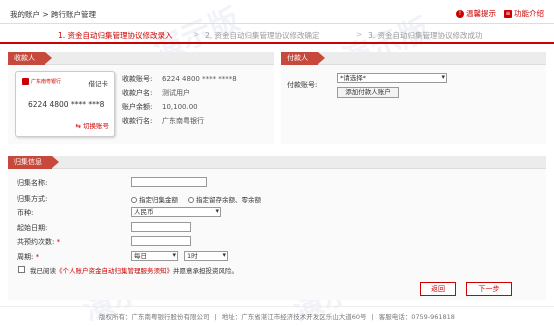 This screenshot has width=554, height=327. Describe the element at coordinates (206, 256) in the screenshot. I see `hour-select: 1时` at that location.